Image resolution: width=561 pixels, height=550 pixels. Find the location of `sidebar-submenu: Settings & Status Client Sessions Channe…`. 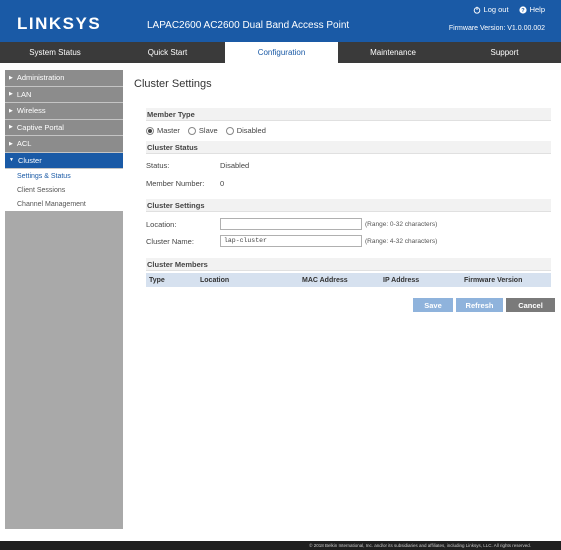

sidebar-submenu: Settings & Status Client Sessions Channe… is located at coordinates (64, 190).